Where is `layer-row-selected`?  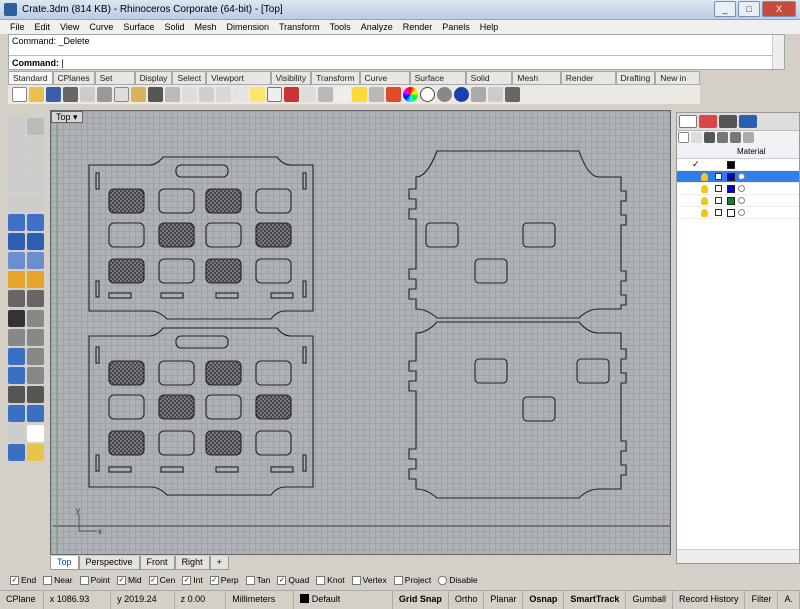
layer-row-selected is located at coordinates (738, 177).